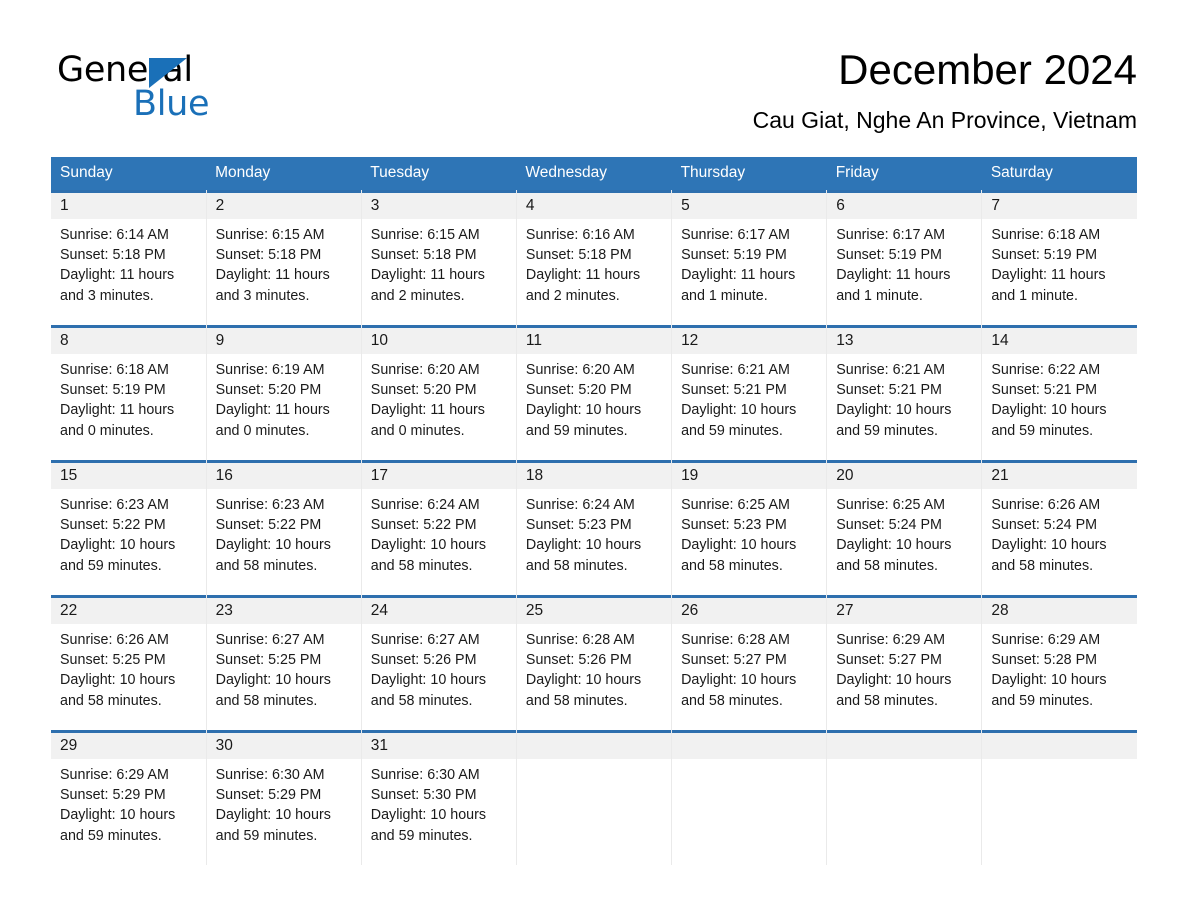 The height and width of the screenshot is (918, 1188). What do you see at coordinates (64, 340) in the screenshot?
I see `day-number: 8` at bounding box center [64, 340].